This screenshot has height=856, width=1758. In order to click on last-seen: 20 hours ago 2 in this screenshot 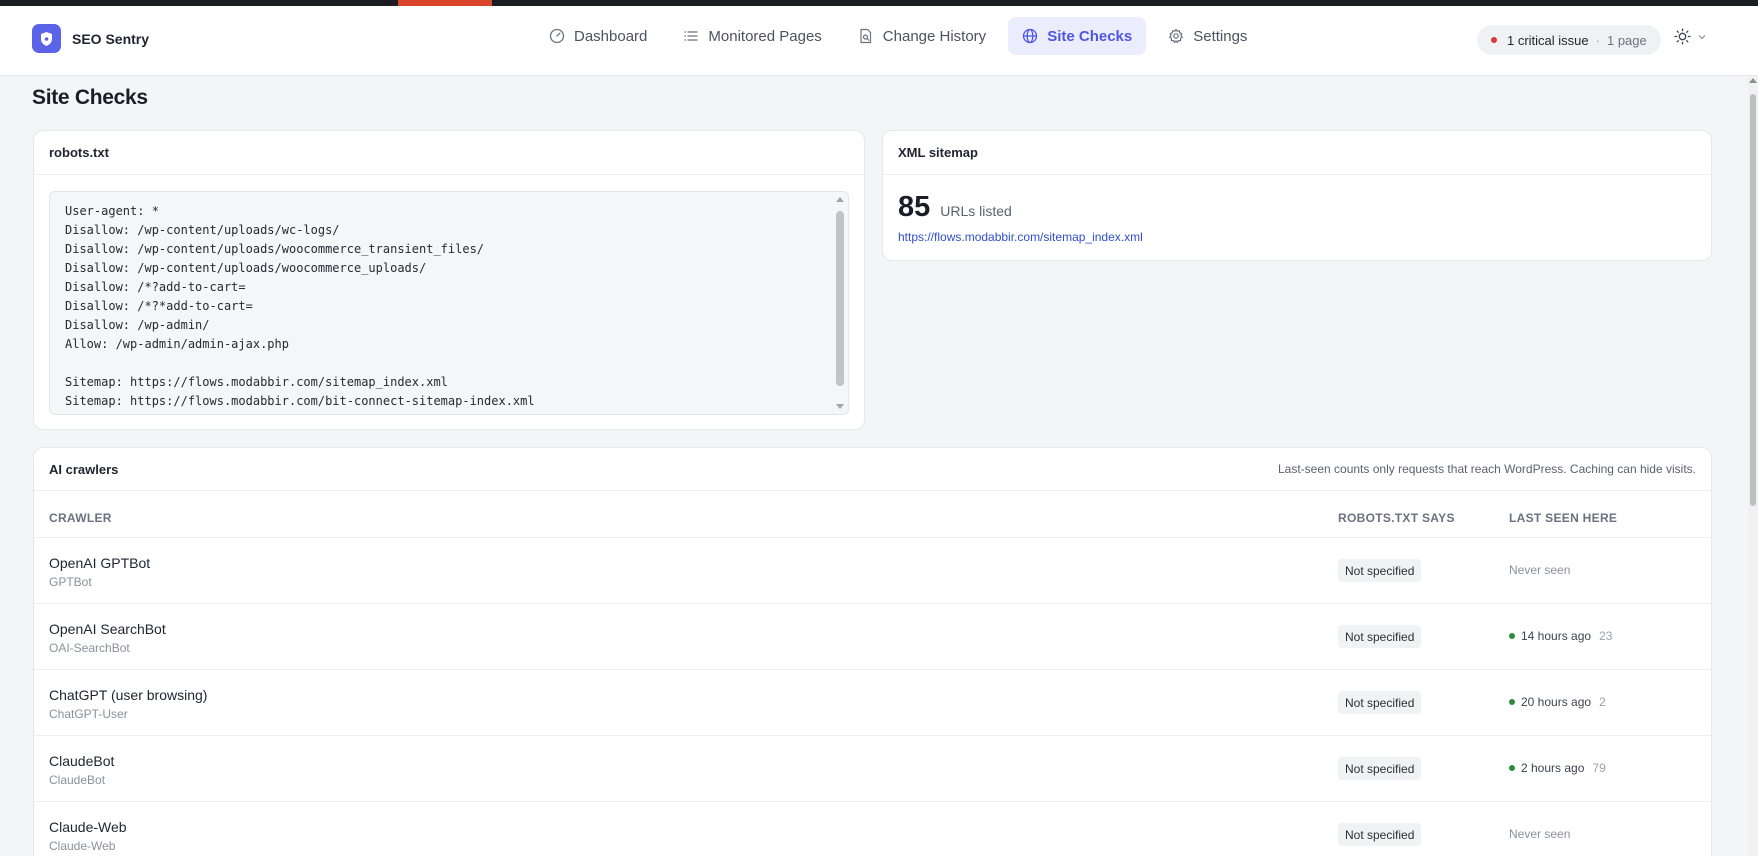, I will do `click(1557, 702)`.